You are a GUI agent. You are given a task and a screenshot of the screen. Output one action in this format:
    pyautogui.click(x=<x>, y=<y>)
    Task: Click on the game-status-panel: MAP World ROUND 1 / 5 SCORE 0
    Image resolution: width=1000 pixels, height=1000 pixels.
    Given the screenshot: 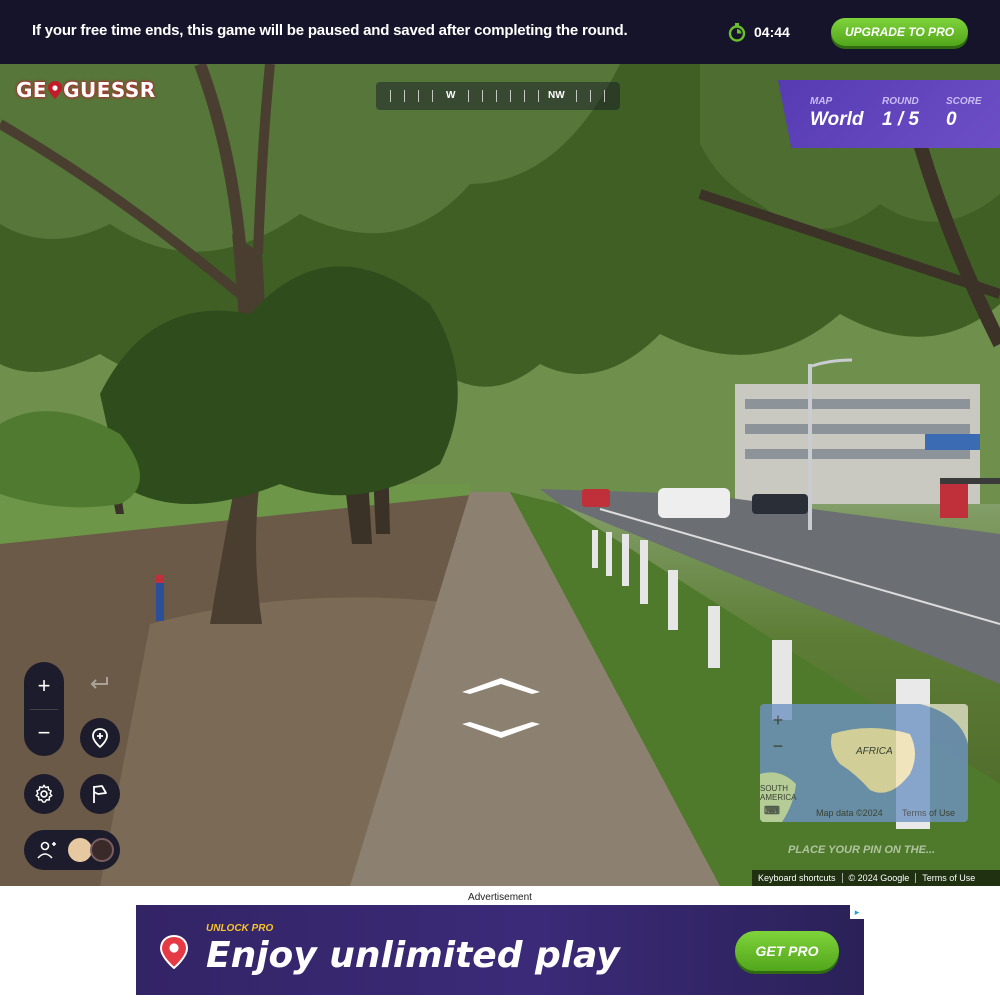 What is the action you would take?
    pyautogui.click(x=889, y=114)
    